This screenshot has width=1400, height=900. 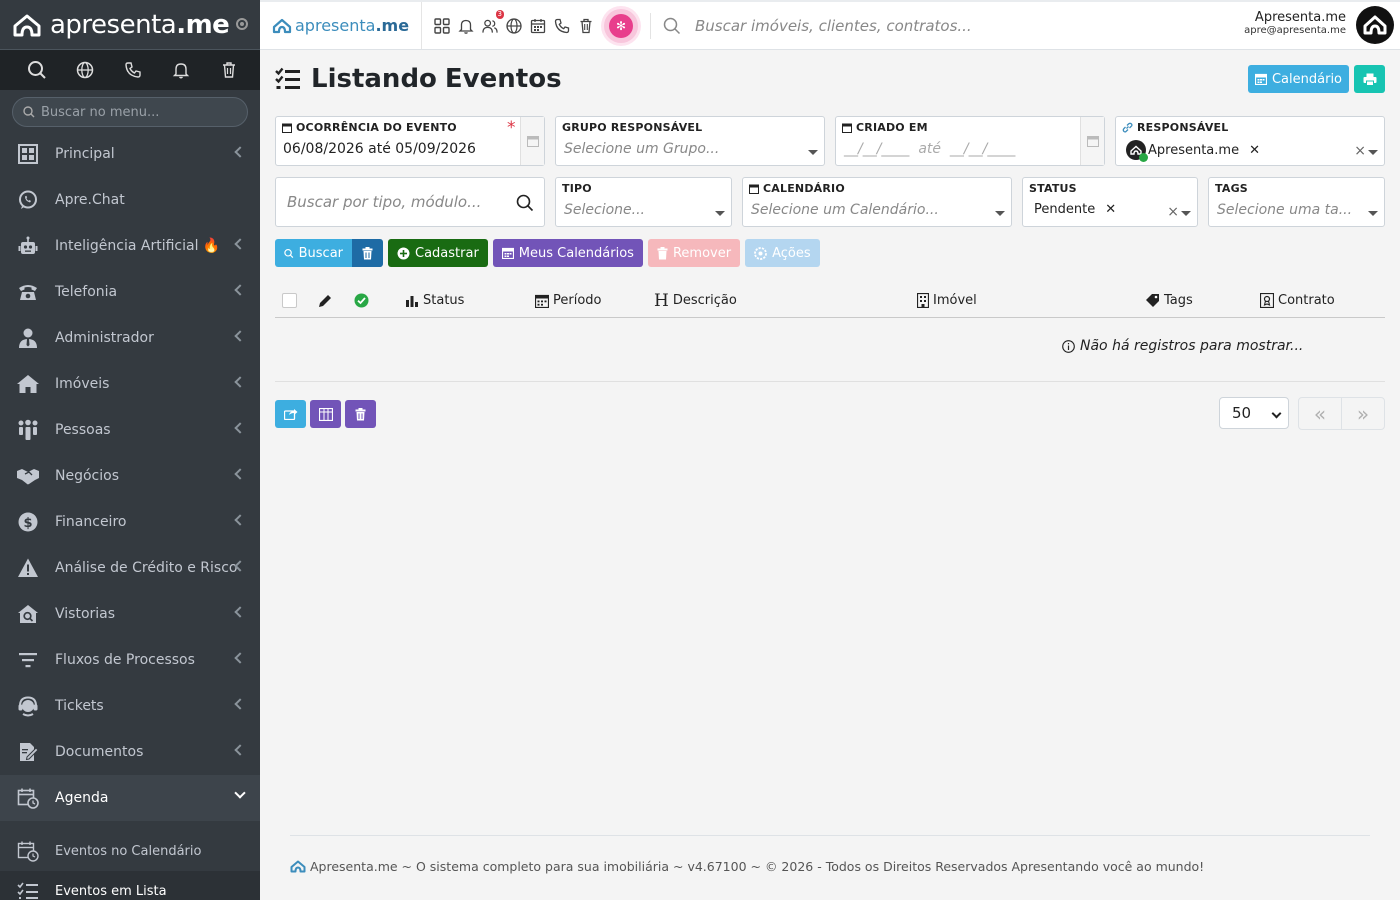 What do you see at coordinates (493, 21) in the screenshot?
I see `users-icon: 3` at bounding box center [493, 21].